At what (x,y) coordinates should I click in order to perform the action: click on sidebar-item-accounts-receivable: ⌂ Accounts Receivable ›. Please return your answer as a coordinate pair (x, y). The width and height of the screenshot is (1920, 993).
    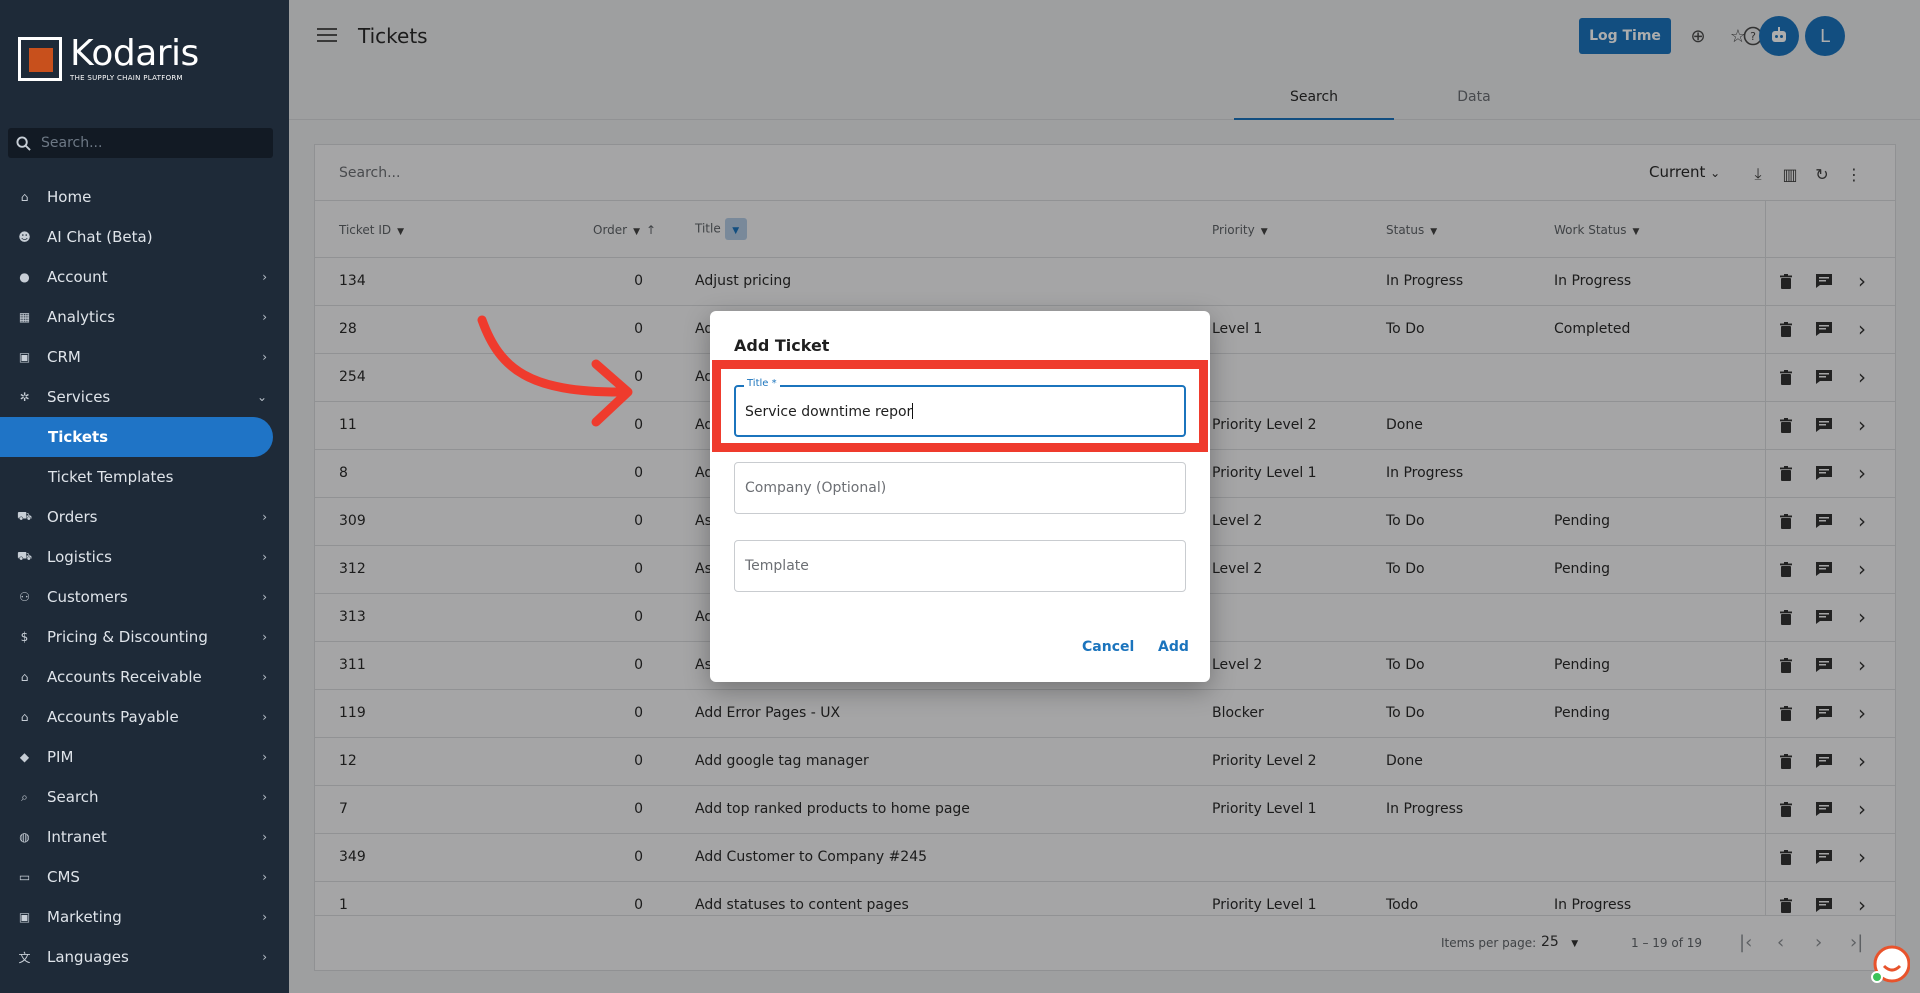
    Looking at the image, I should click on (144, 677).